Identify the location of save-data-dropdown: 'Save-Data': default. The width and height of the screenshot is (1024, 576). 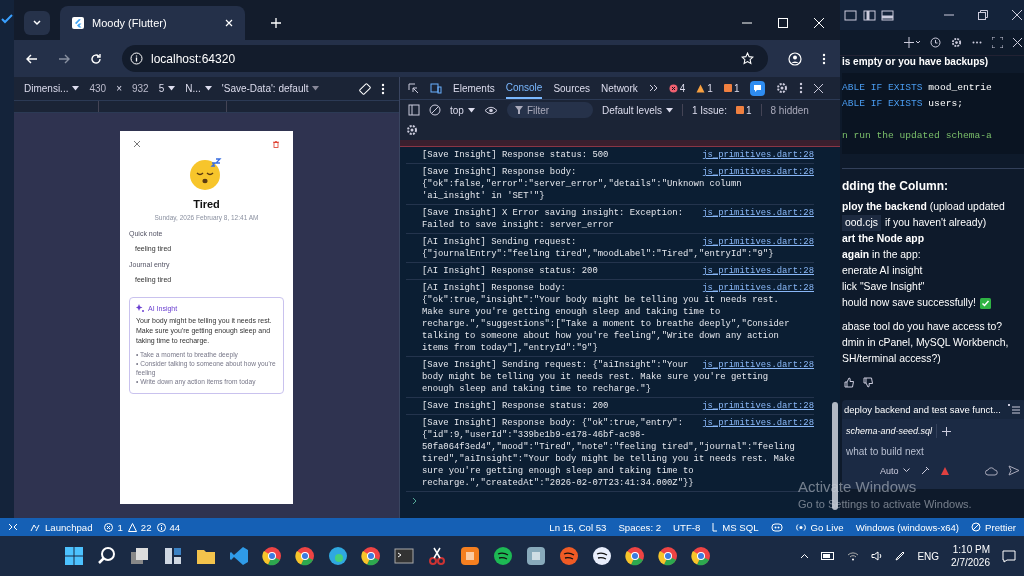
(270, 88).